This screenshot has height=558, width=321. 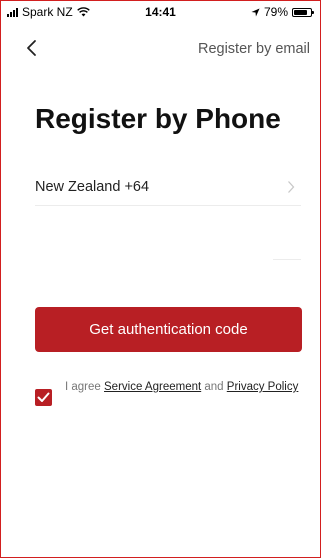 I want to click on battery-icon, so click(x=303, y=12).